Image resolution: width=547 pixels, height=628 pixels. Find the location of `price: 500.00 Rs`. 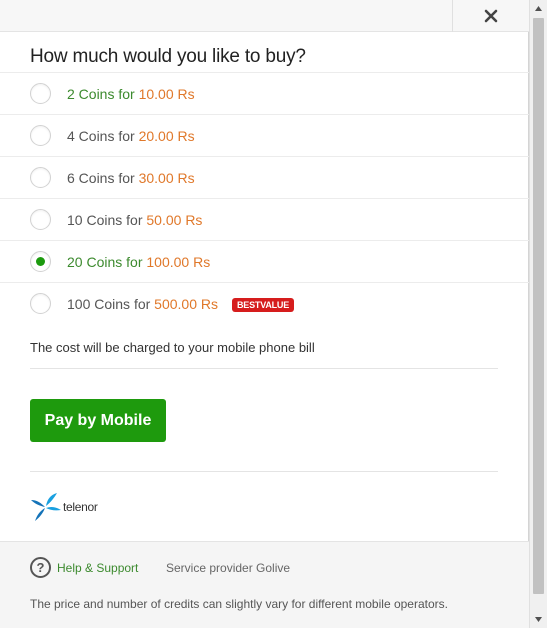

price: 500.00 Rs is located at coordinates (186, 304).